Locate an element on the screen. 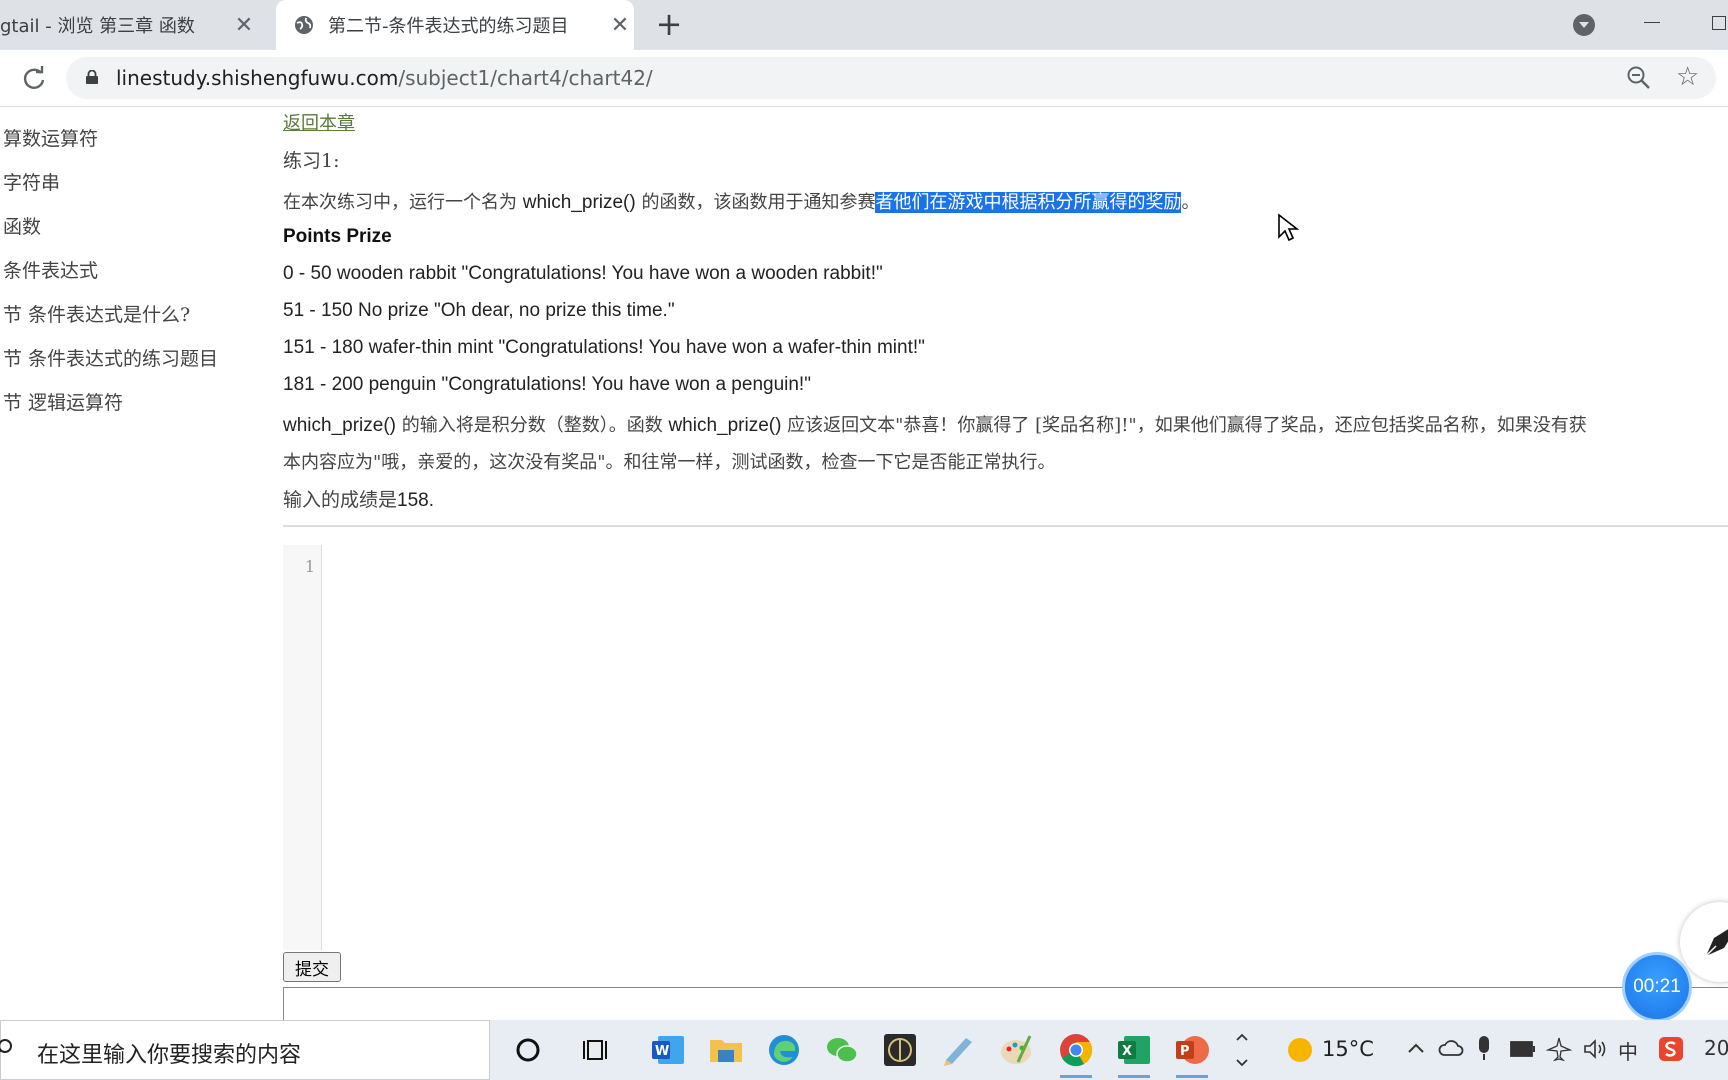  tab-strip: gtail - 浏览 第三章 函数 ✕ 第二节-条件表达式的练习题目 ✕ + is located at coordinates (864, 25).